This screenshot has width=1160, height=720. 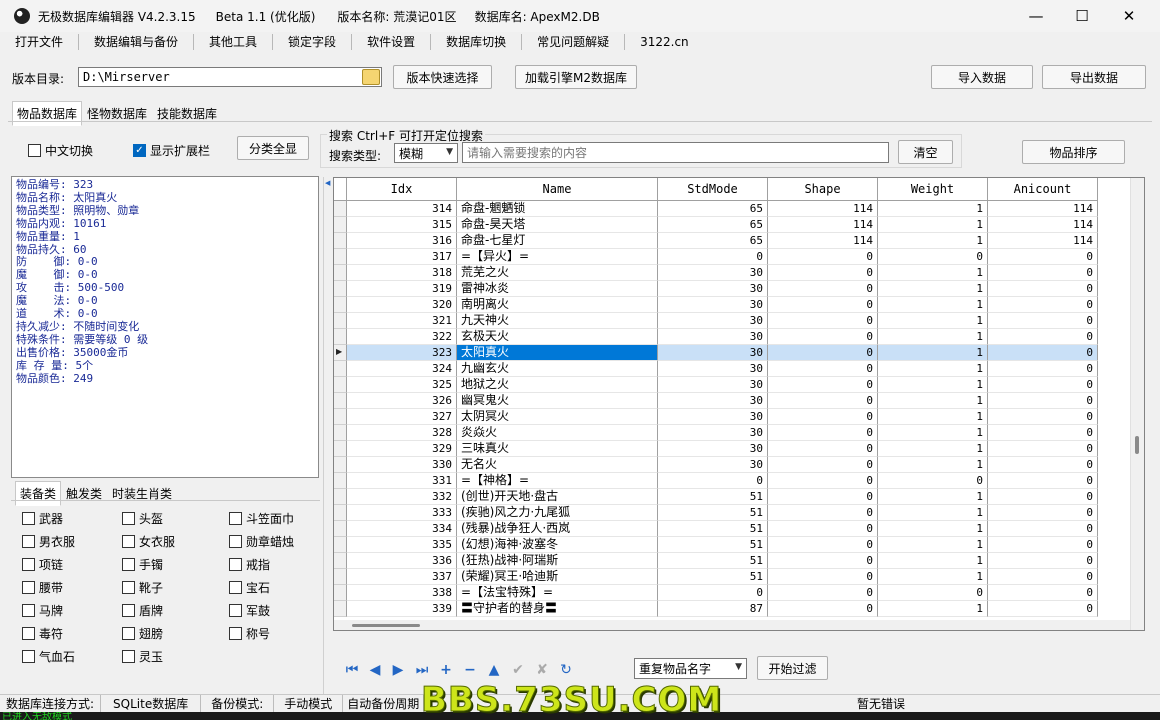 What do you see at coordinates (402, 241) in the screenshot?
I see `table-cell: 316` at bounding box center [402, 241].